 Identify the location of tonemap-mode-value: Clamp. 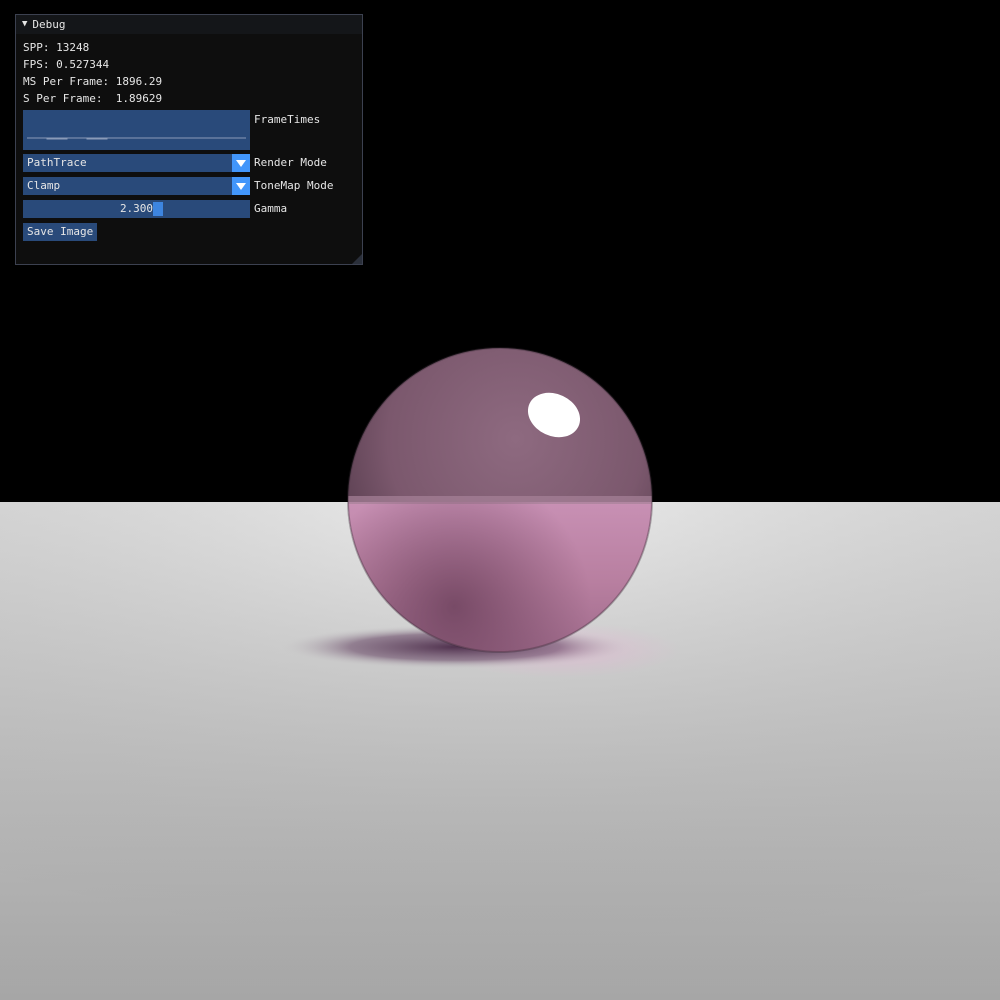
(44, 185).